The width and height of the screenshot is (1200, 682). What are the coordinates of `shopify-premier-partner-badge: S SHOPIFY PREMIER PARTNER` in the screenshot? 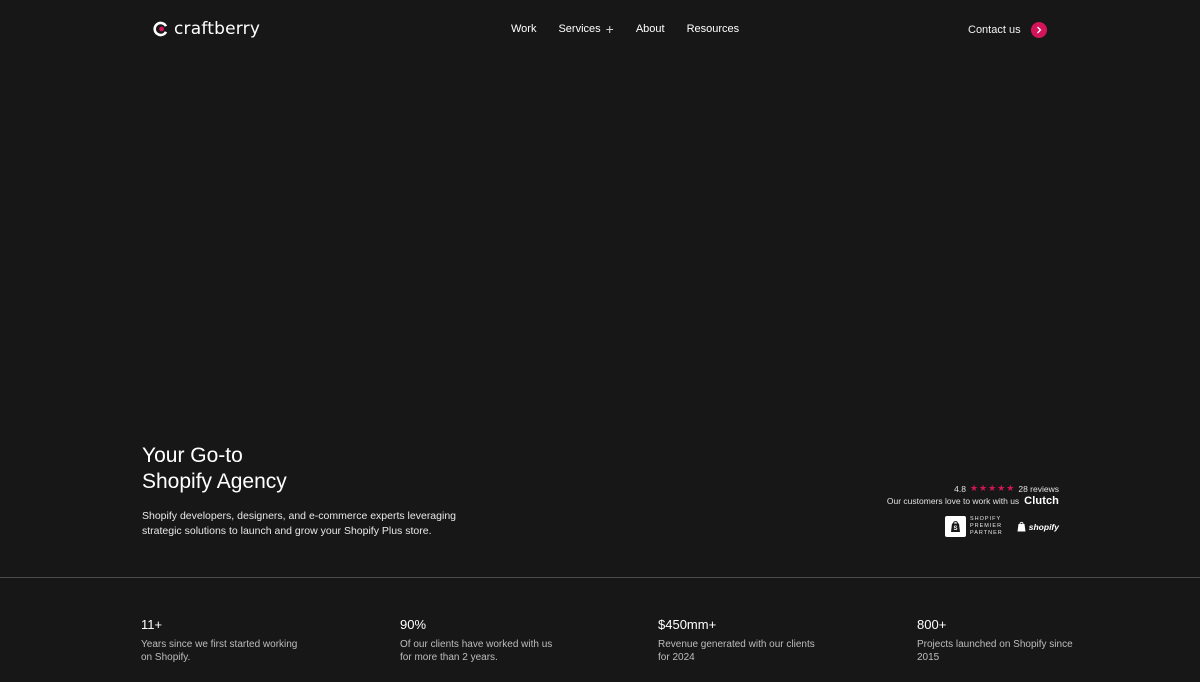 It's located at (973, 526).